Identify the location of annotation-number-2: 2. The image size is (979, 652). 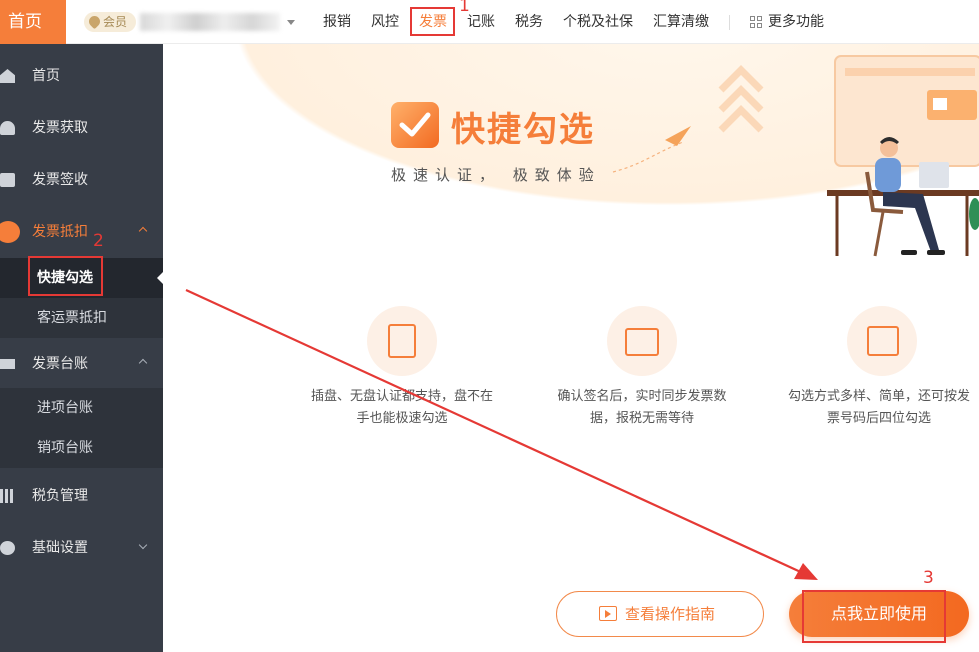
(98, 241).